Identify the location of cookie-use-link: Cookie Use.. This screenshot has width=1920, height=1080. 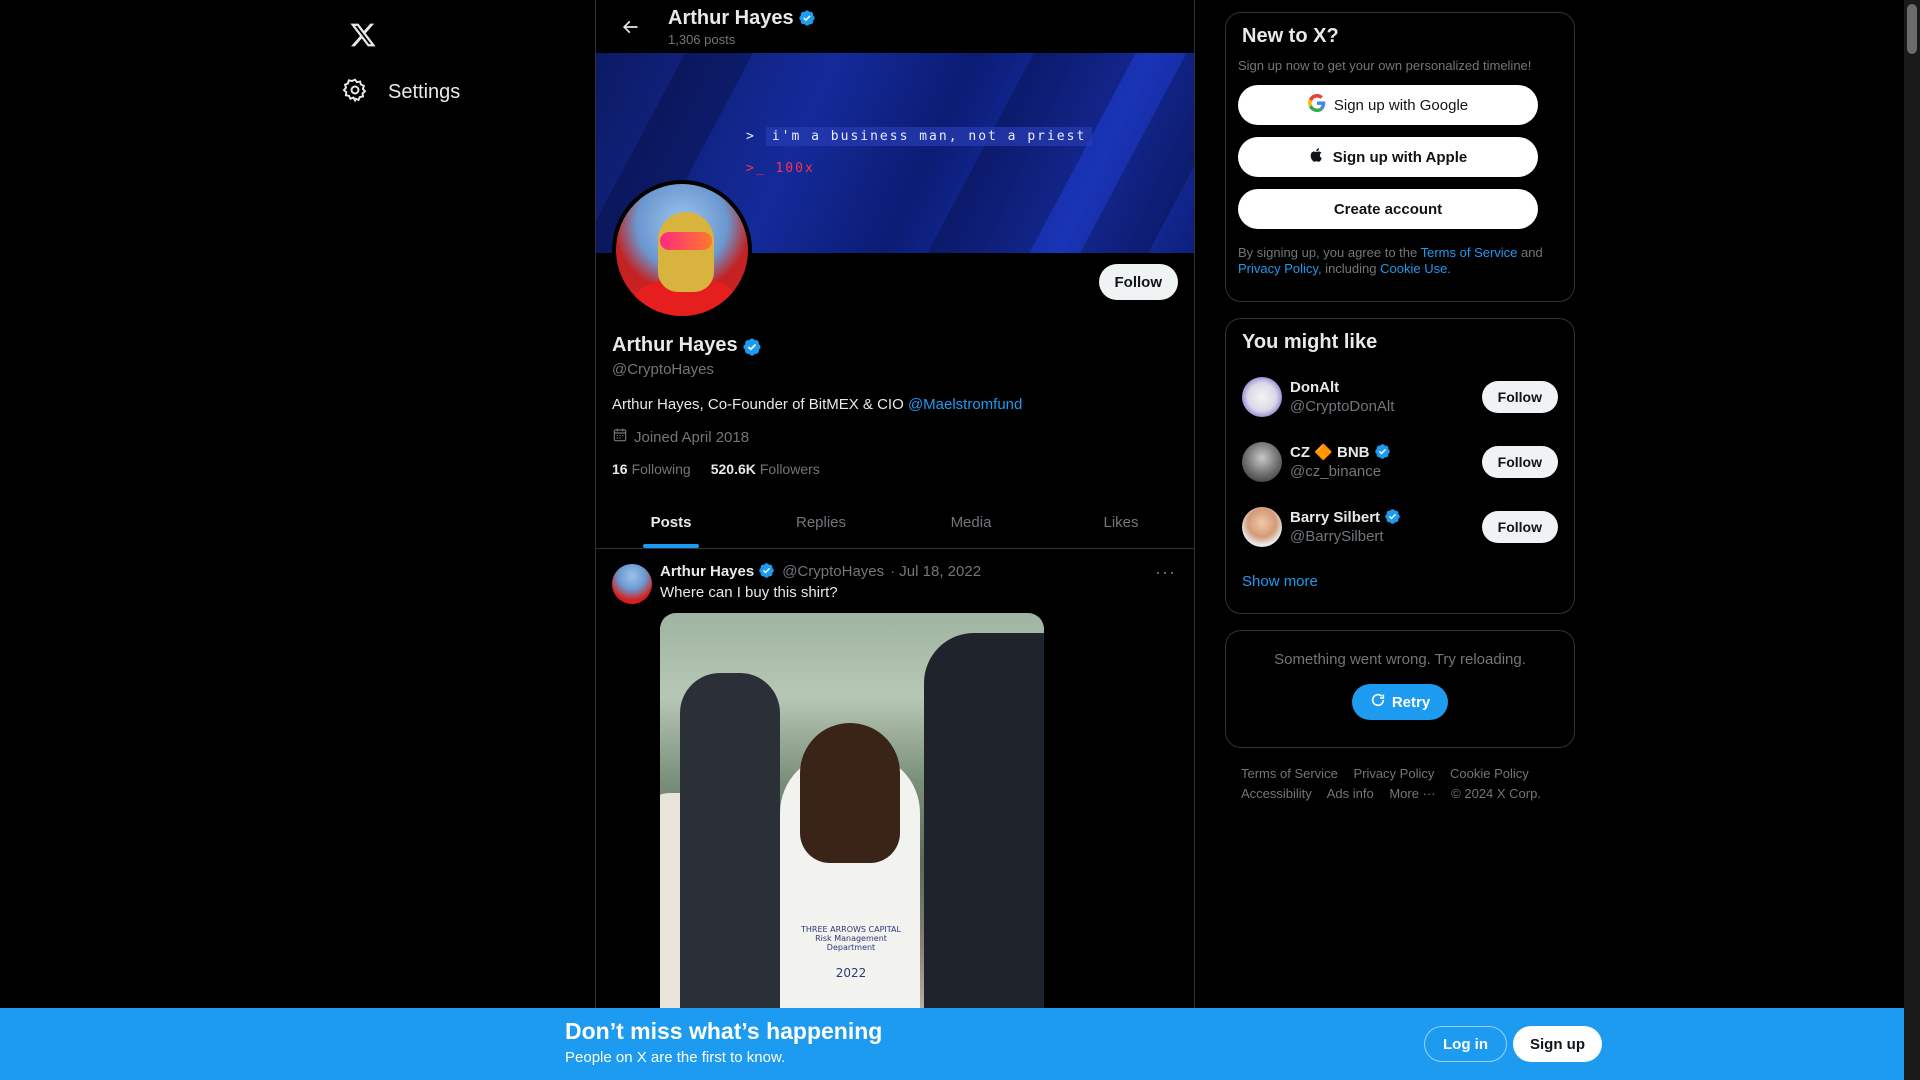
(1415, 268).